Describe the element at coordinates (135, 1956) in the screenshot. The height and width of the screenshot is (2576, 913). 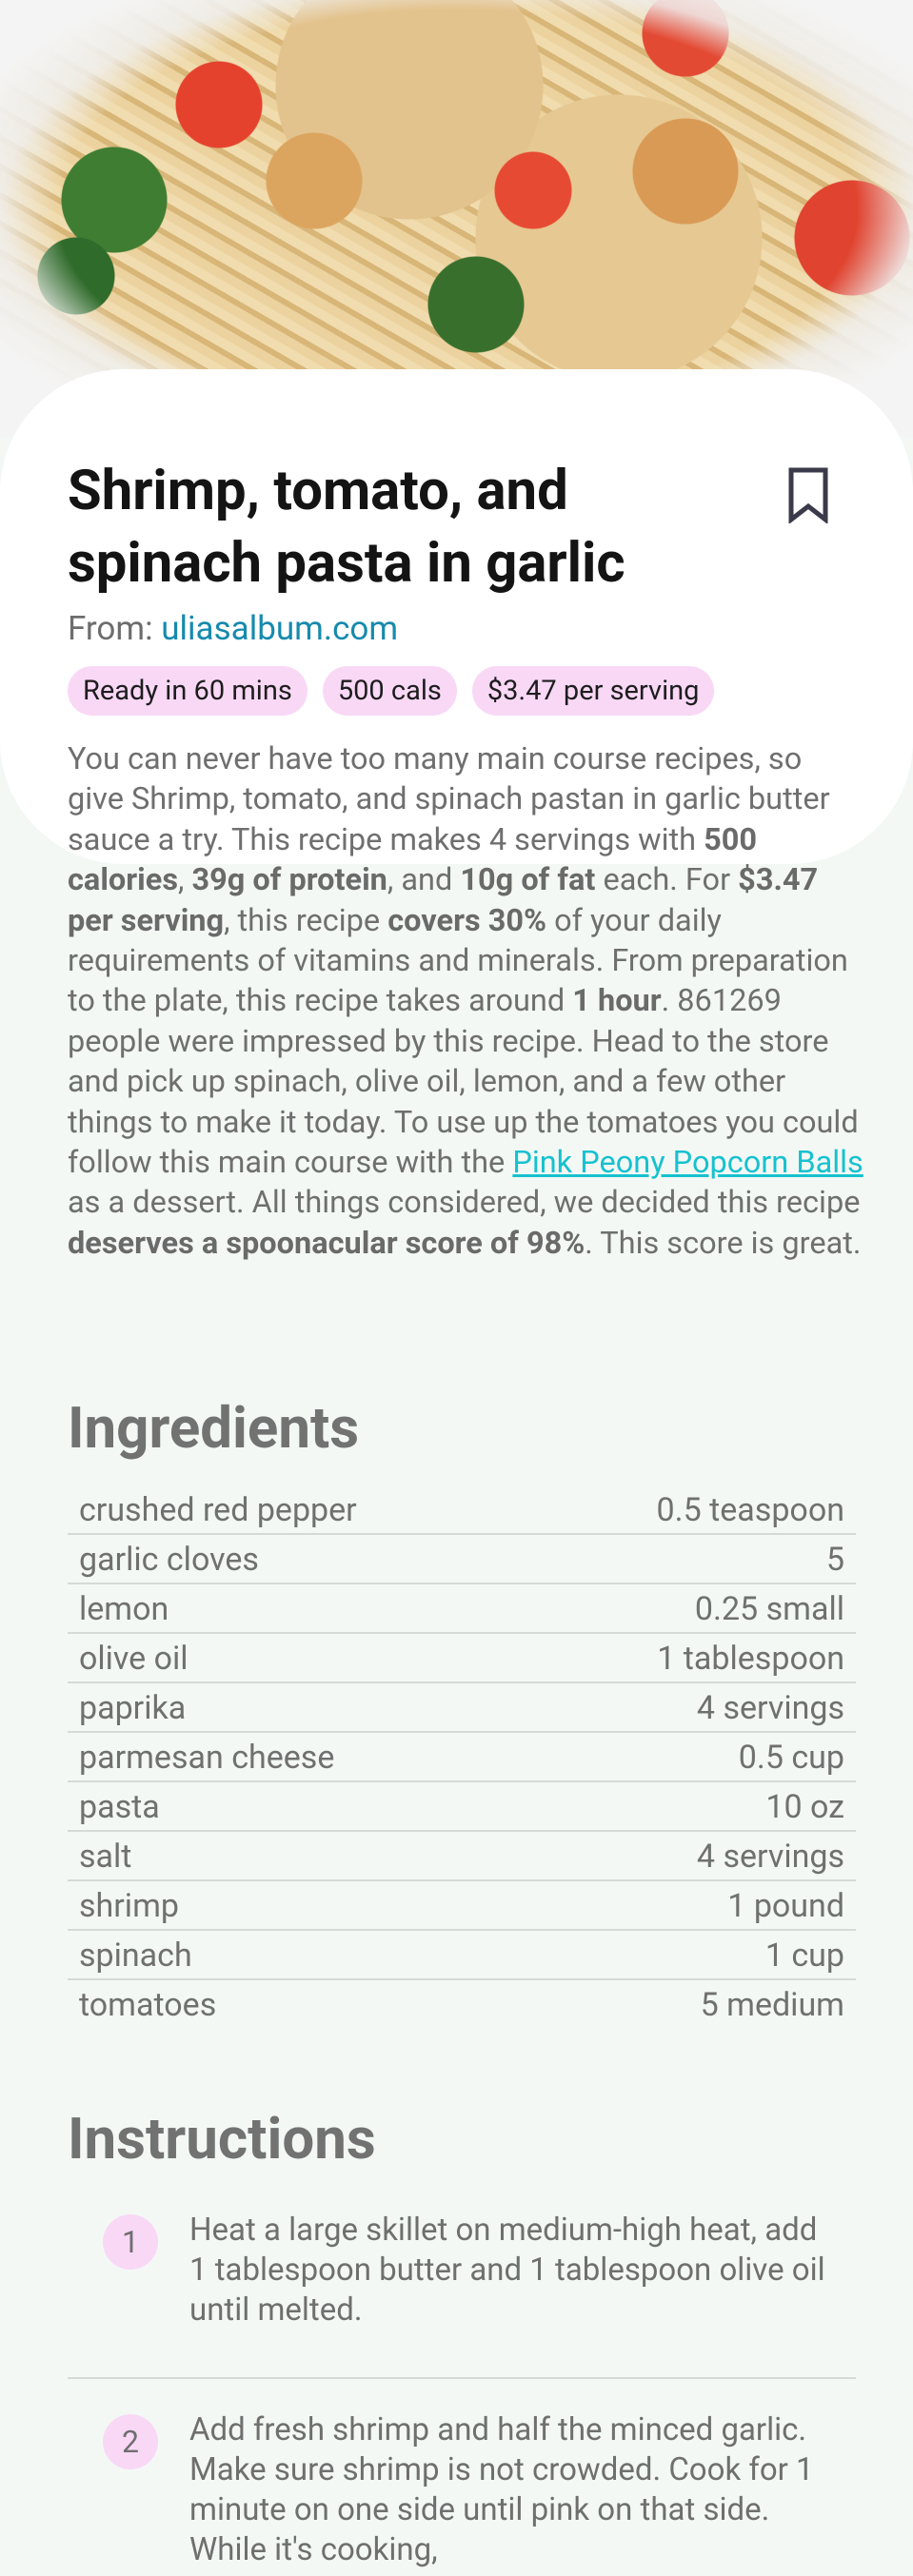
I see `ingredient-name: spinach` at that location.